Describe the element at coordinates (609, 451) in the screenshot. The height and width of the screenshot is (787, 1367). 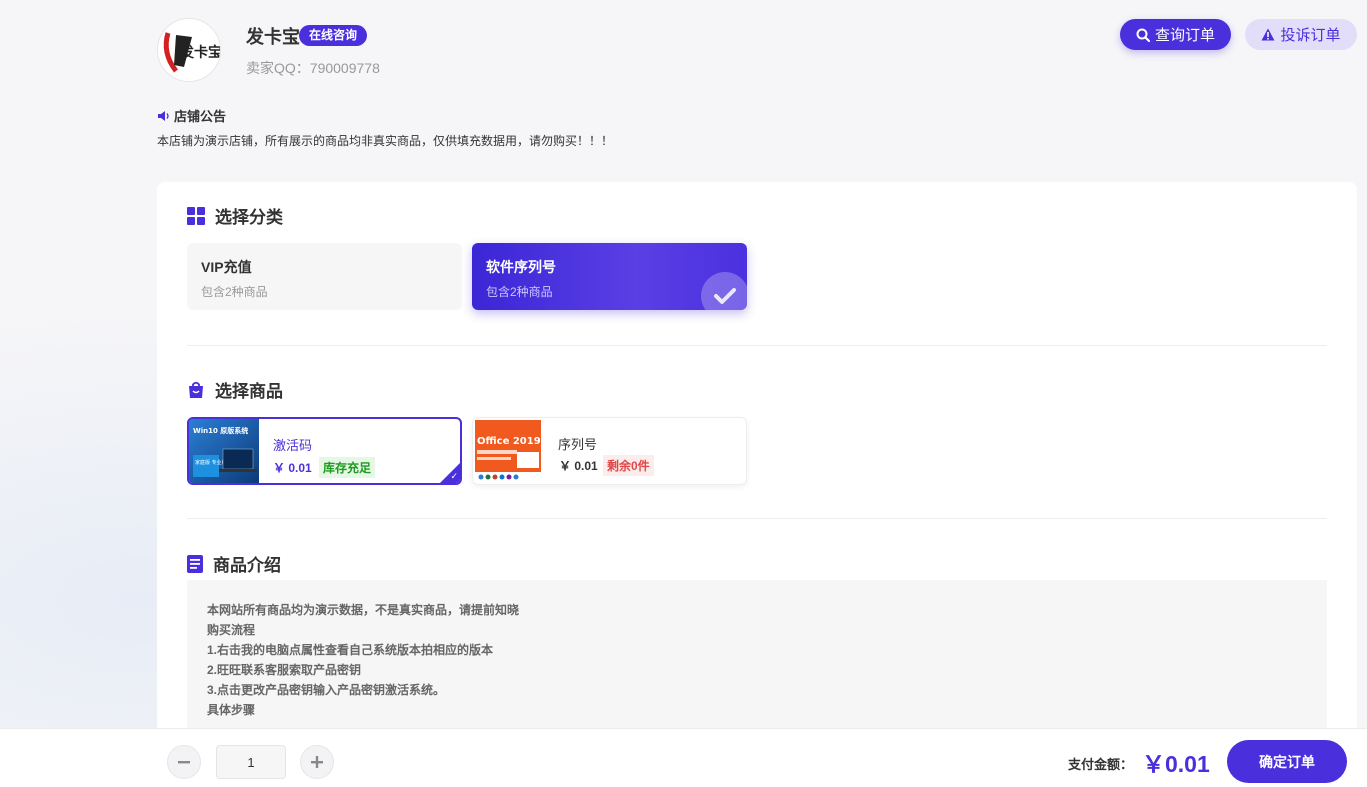
I see `product-card-serial-number: Office 2019 序列号 ￥ 0.01 剩余0件` at that location.